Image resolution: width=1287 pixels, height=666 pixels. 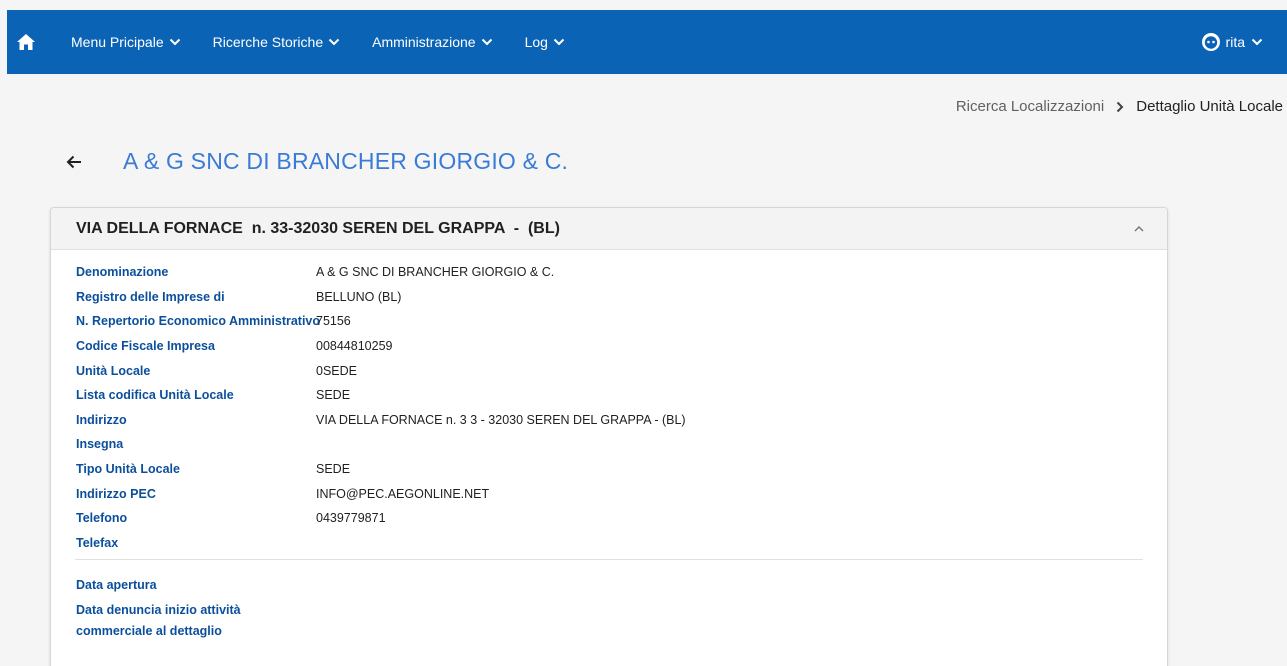 I want to click on field-label: Insegna, so click(x=100, y=444).